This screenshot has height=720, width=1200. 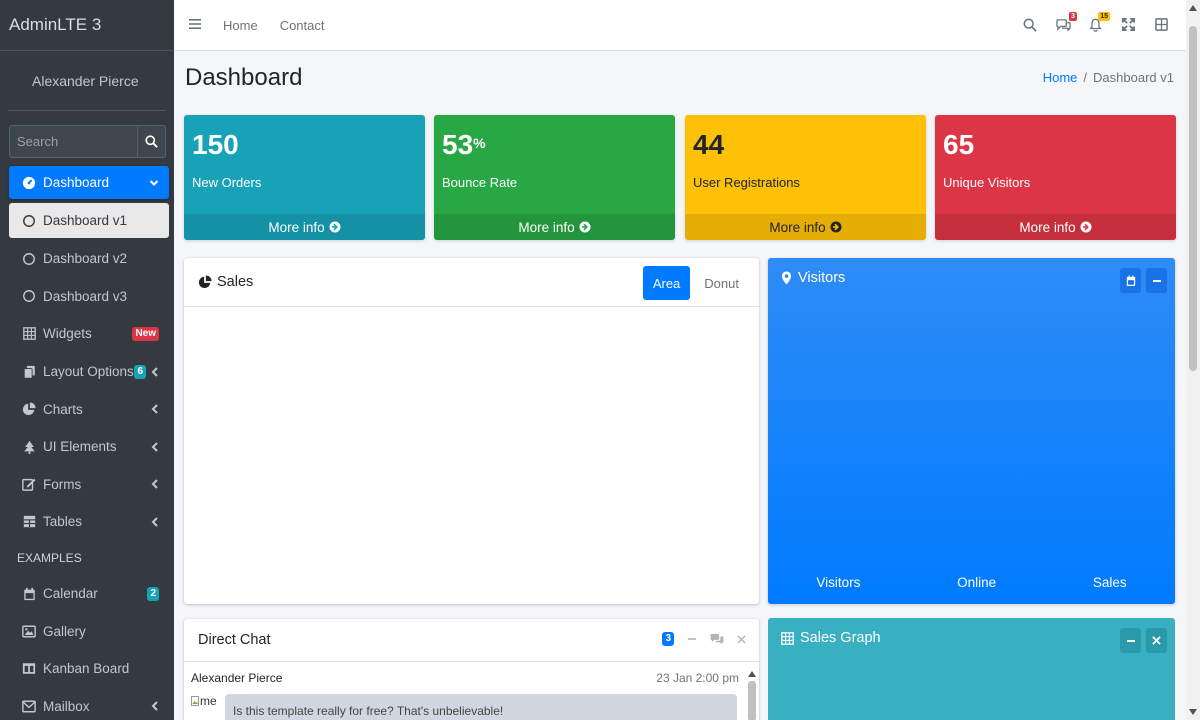 I want to click on nav-header-examples: EXAMPLES, so click(x=49, y=557).